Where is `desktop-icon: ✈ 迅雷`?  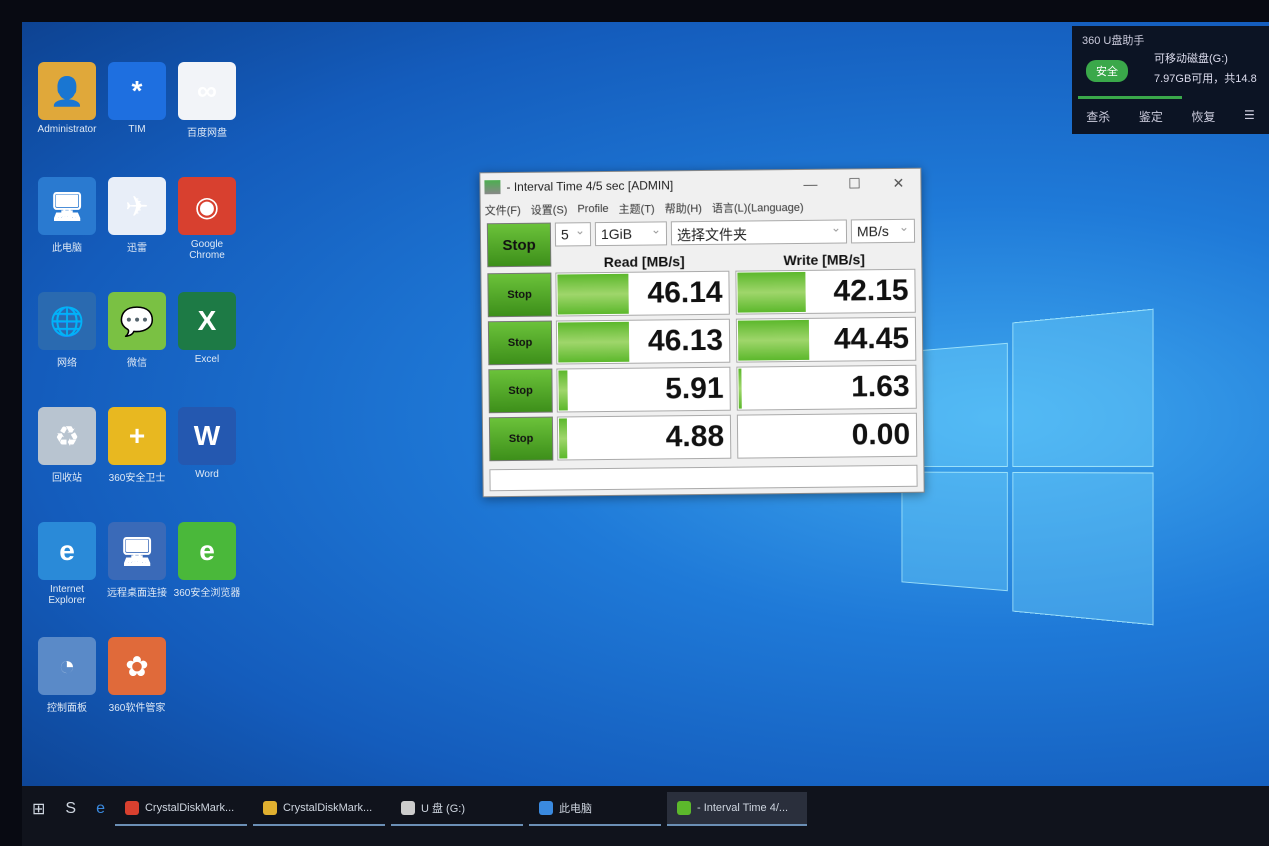
desktop-icon: ✈ 迅雷 is located at coordinates (137, 215).